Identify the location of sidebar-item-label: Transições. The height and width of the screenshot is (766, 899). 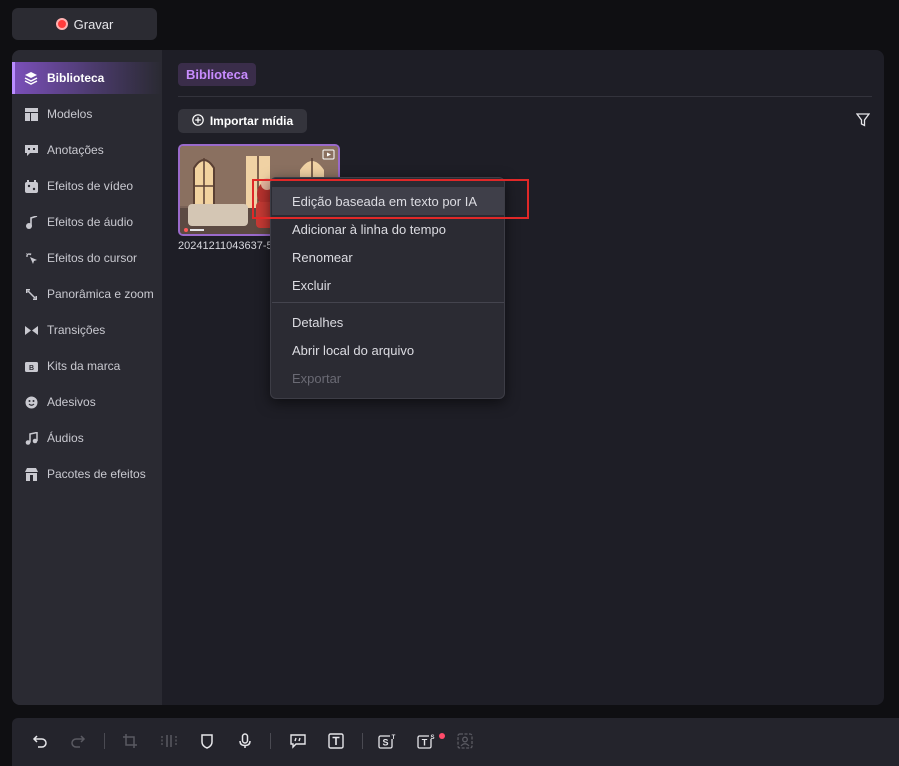
(76, 330).